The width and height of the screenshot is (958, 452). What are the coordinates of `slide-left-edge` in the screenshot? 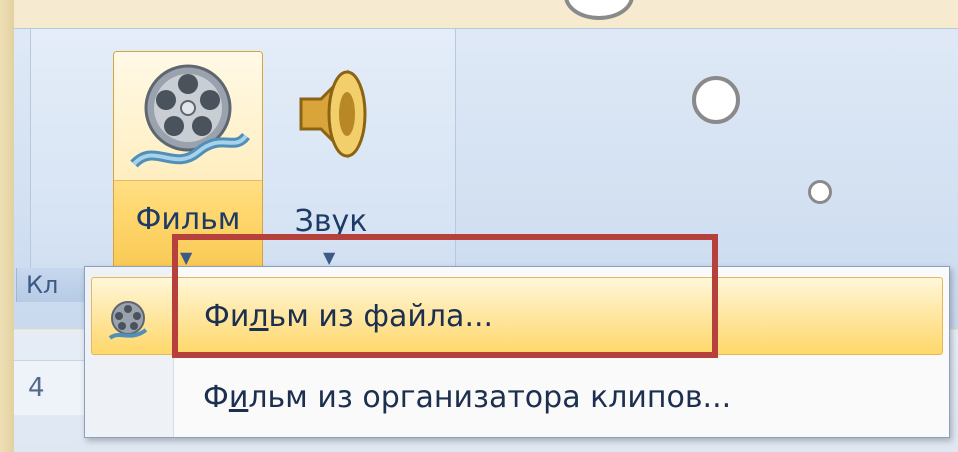 It's located at (7, 226).